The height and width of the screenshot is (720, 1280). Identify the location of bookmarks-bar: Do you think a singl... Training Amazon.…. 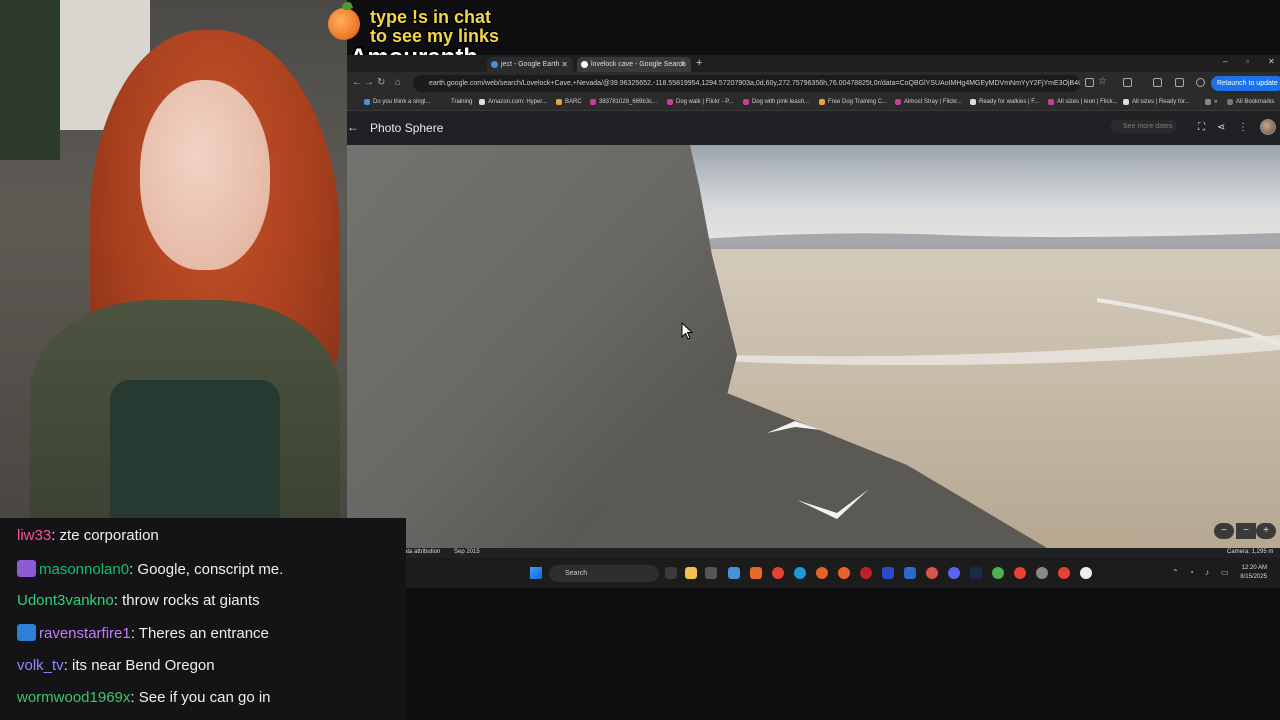
(813, 103).